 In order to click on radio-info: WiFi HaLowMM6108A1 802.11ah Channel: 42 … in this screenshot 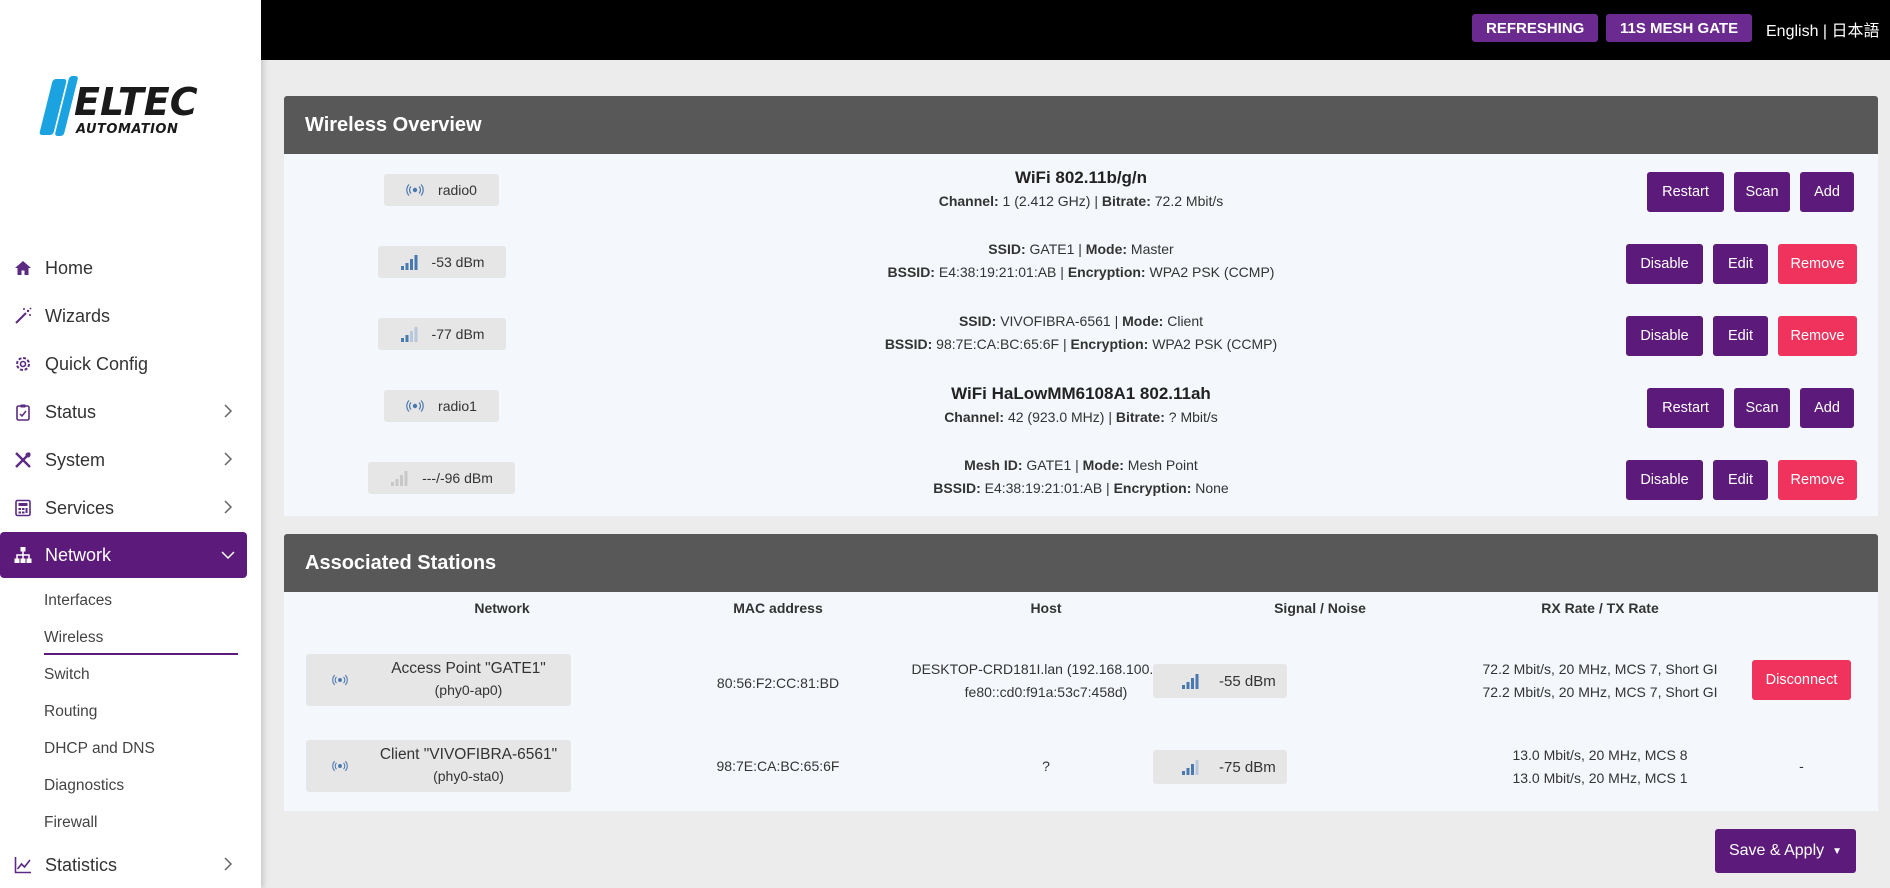, I will do `click(1081, 405)`.